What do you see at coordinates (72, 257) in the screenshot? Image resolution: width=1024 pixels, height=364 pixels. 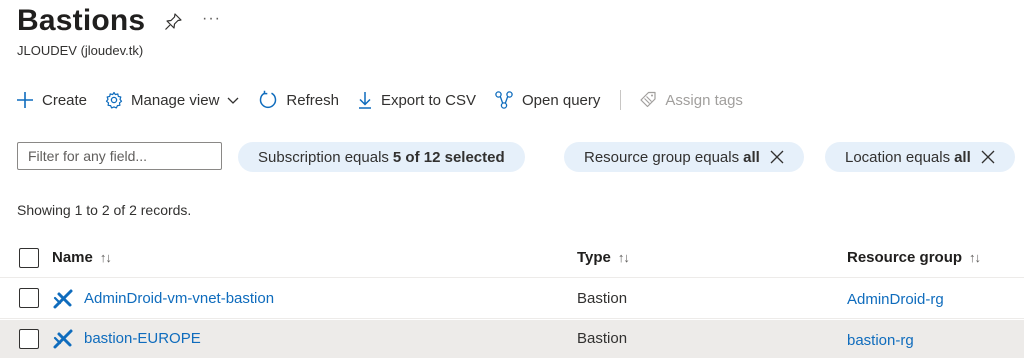 I see `column-name-label: Name` at bounding box center [72, 257].